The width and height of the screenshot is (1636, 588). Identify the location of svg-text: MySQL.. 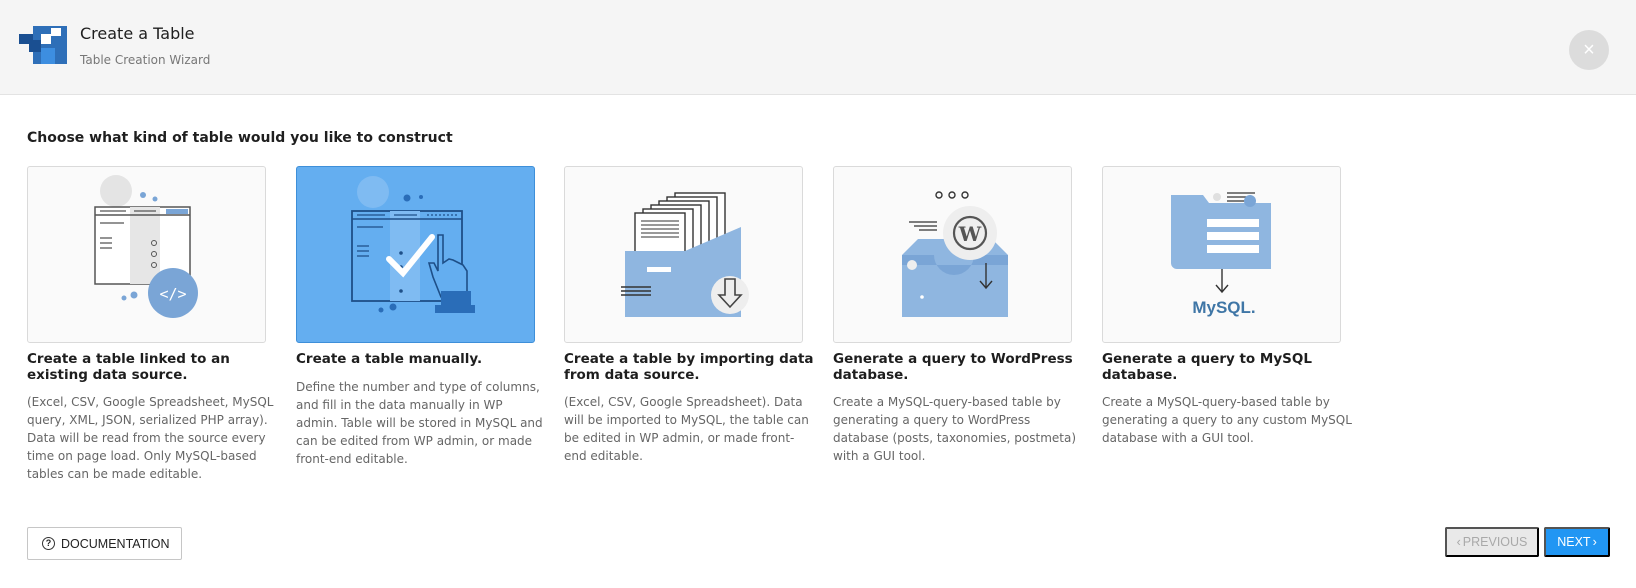
(1223, 307).